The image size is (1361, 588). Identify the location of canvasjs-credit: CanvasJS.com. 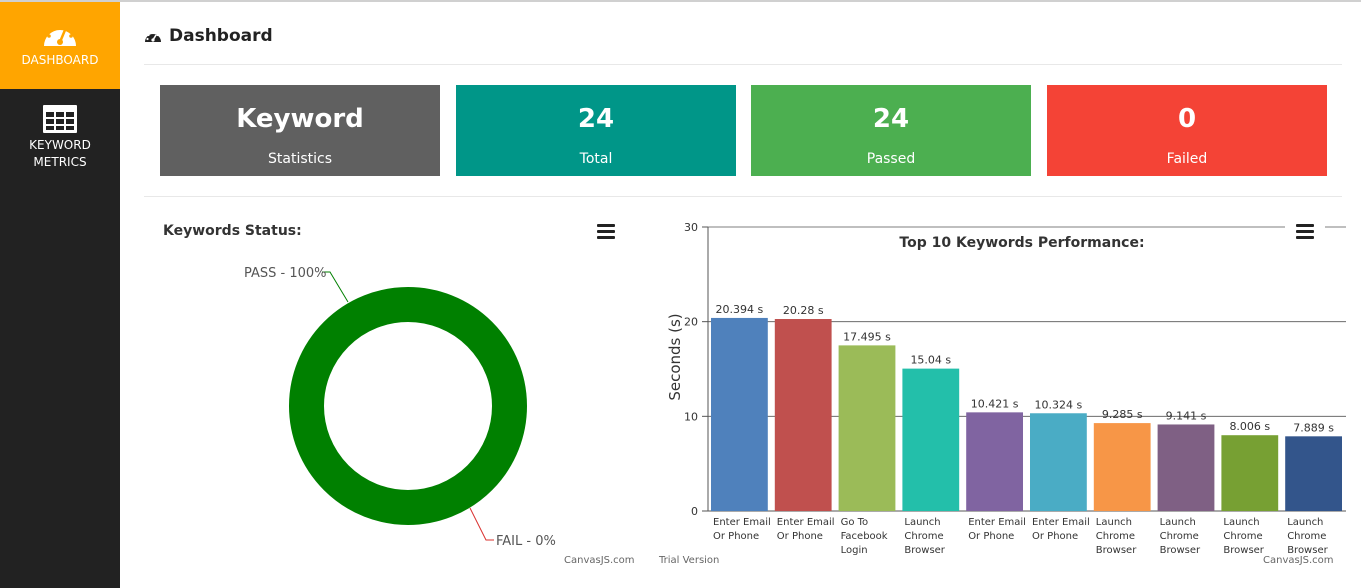
(599, 560).